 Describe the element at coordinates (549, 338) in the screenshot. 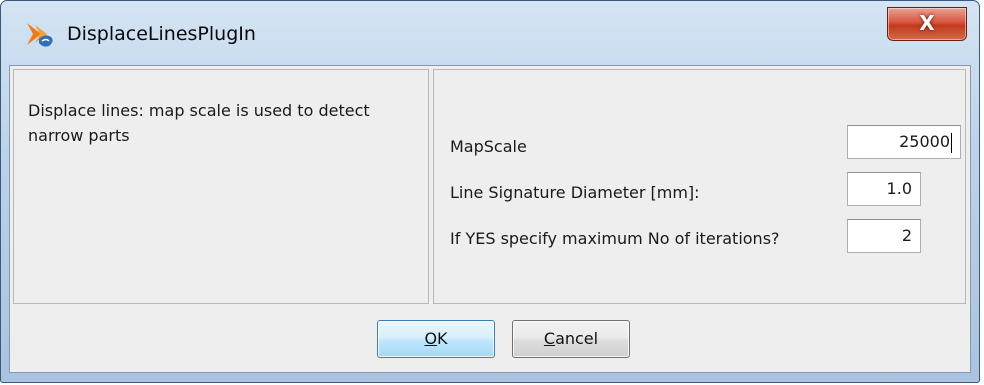

I see `cancel-mnemonic: C` at that location.